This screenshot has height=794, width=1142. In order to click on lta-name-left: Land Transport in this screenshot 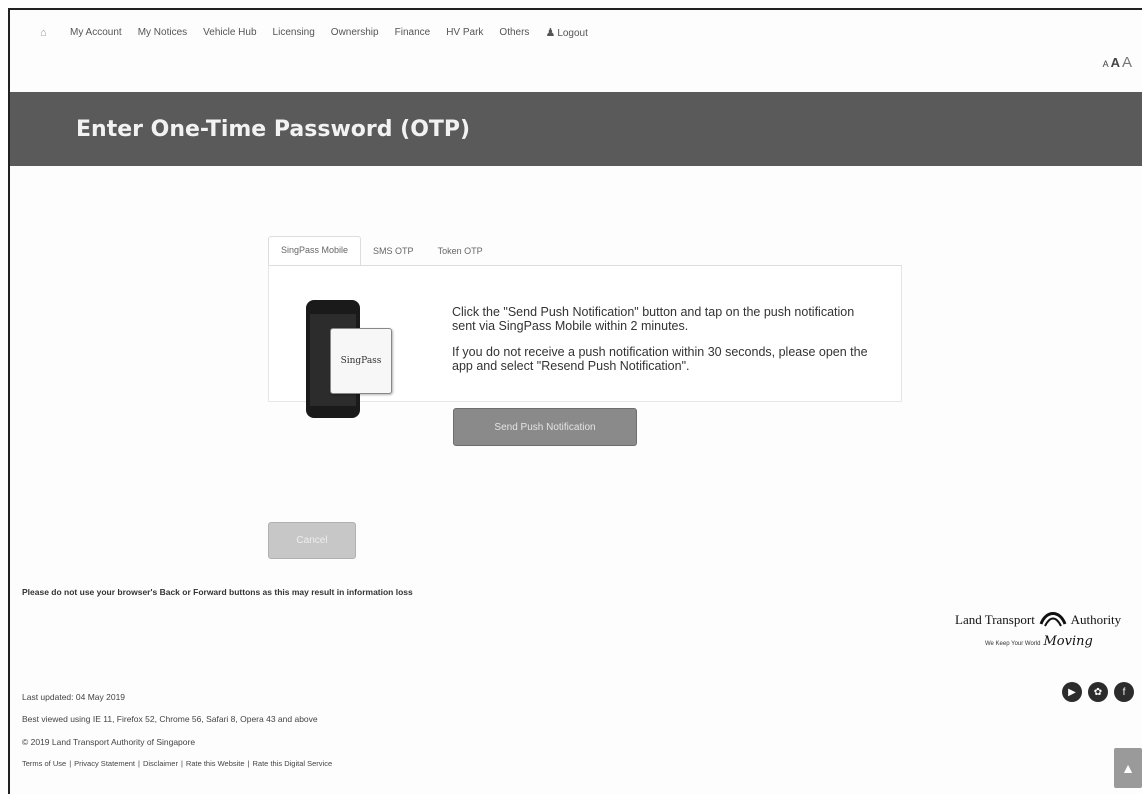, I will do `click(995, 619)`.